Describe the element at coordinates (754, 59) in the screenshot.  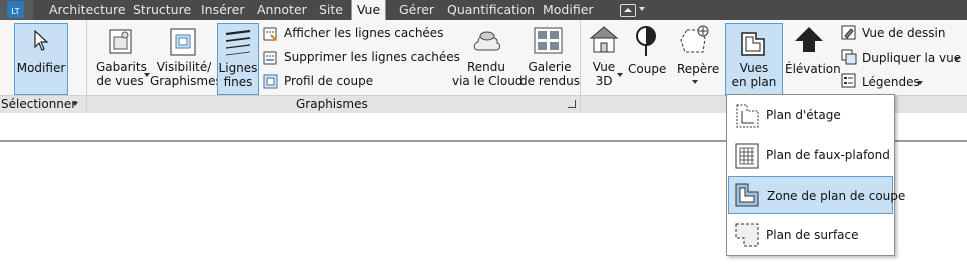
I see `plan-views-button: Vues en plan` at that location.